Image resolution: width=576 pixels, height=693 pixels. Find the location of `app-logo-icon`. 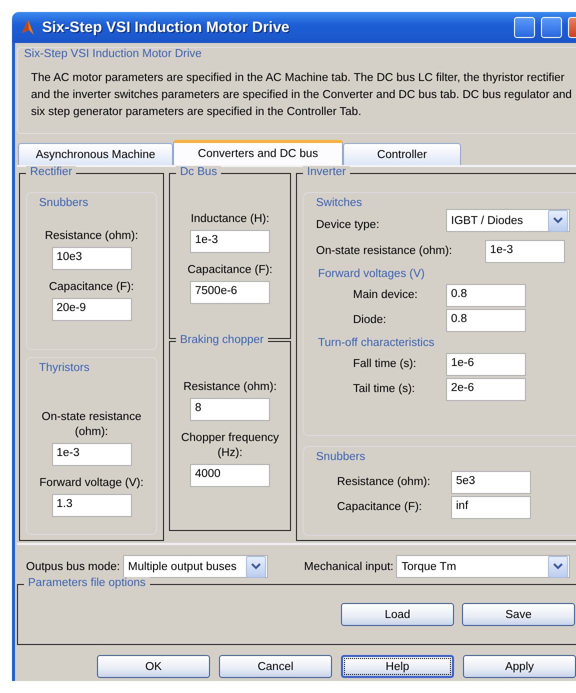

app-logo-icon is located at coordinates (28, 27).